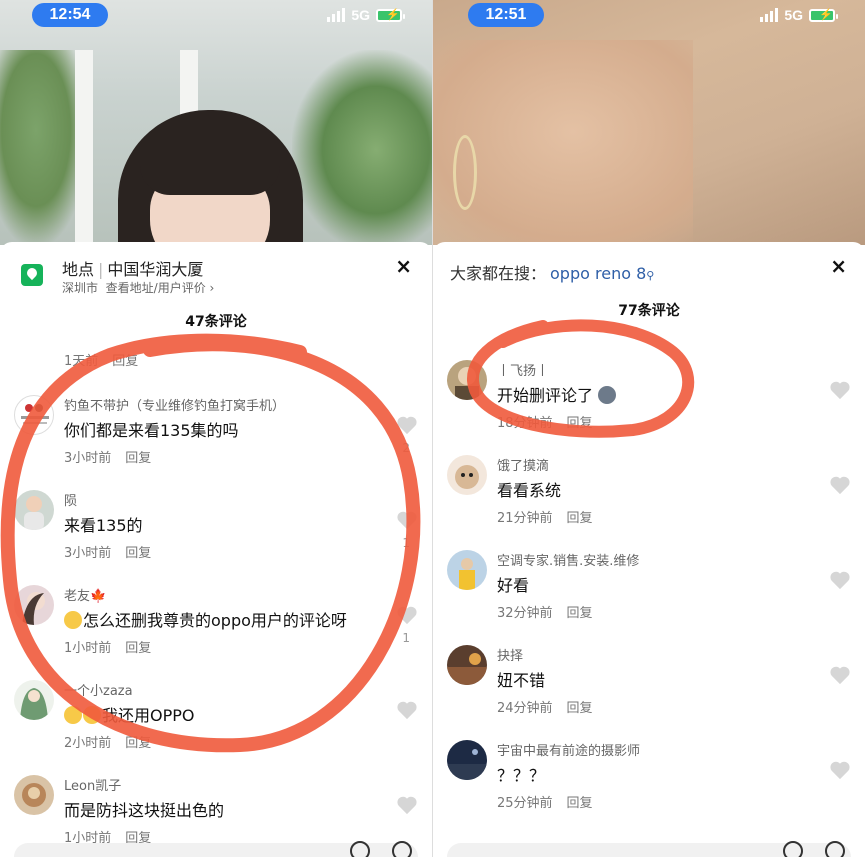 This screenshot has height=857, width=865. I want to click on comment-text: 我还用OPPO, so click(129, 714).